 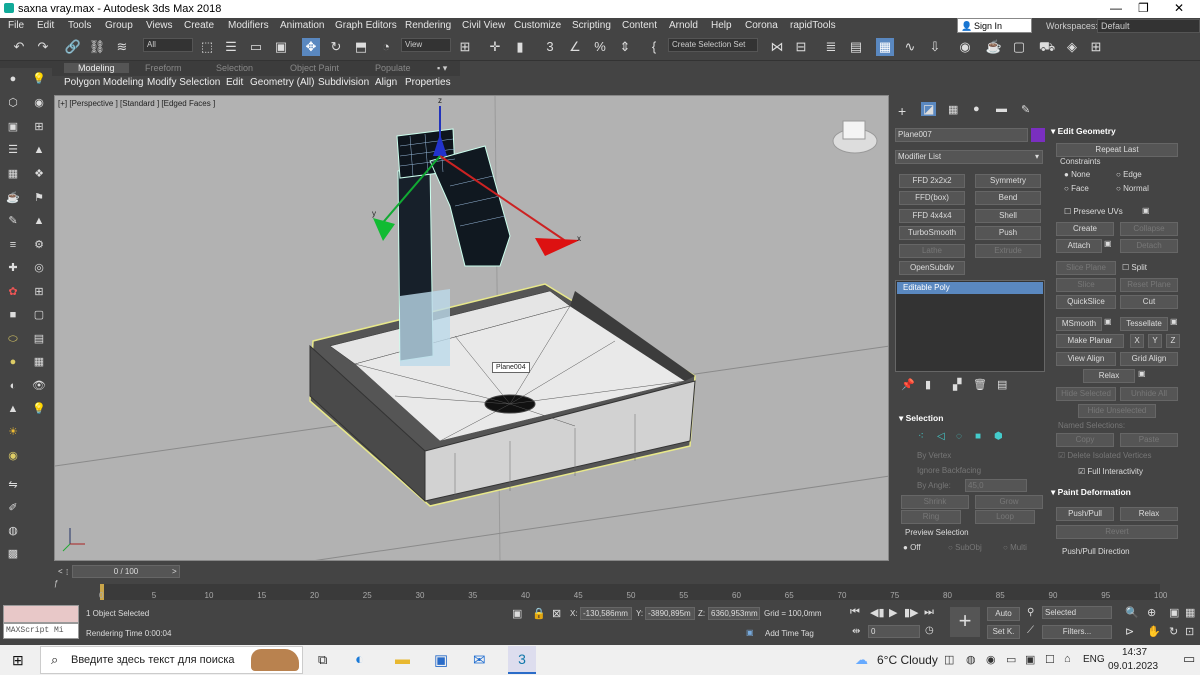 I want to click on tray-icon-4: ▣, so click(x=1030, y=659).